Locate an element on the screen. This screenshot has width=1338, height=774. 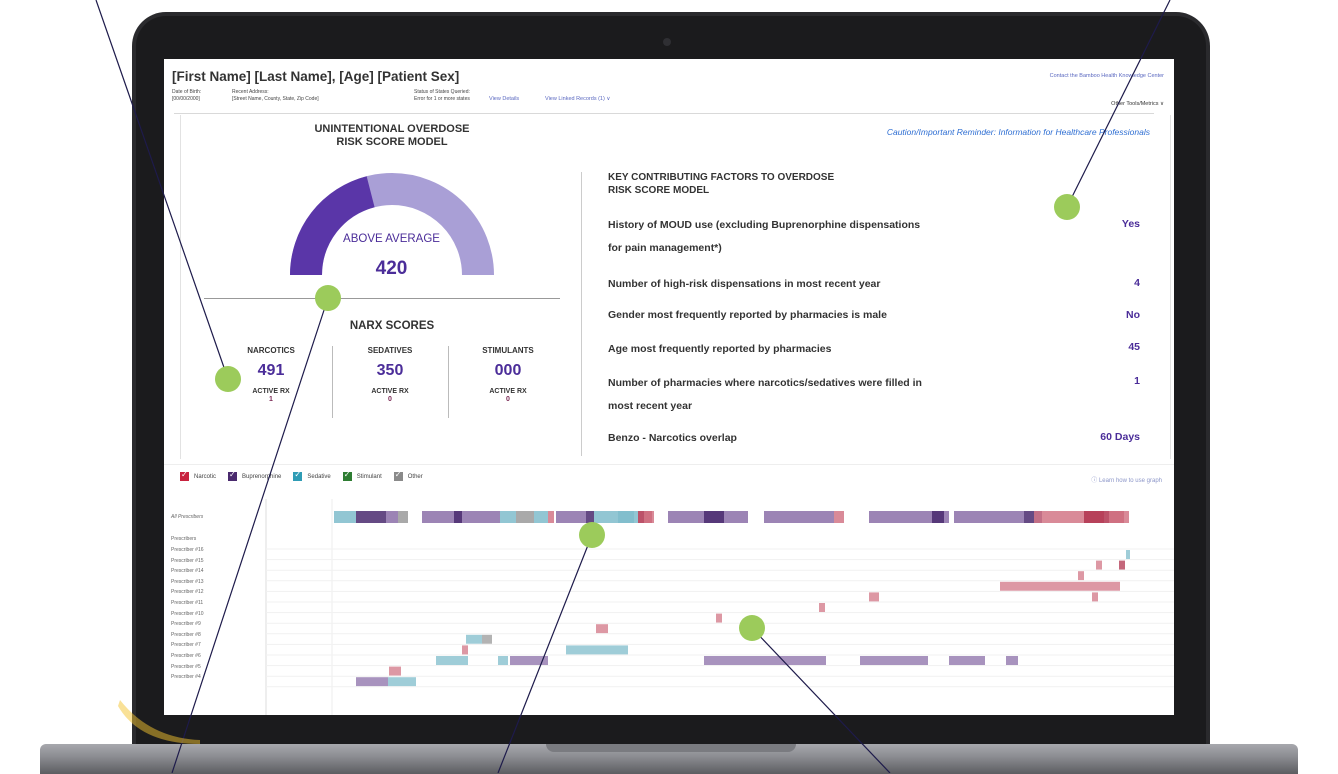
callout-dot-factors is located at coordinates (1067, 207).